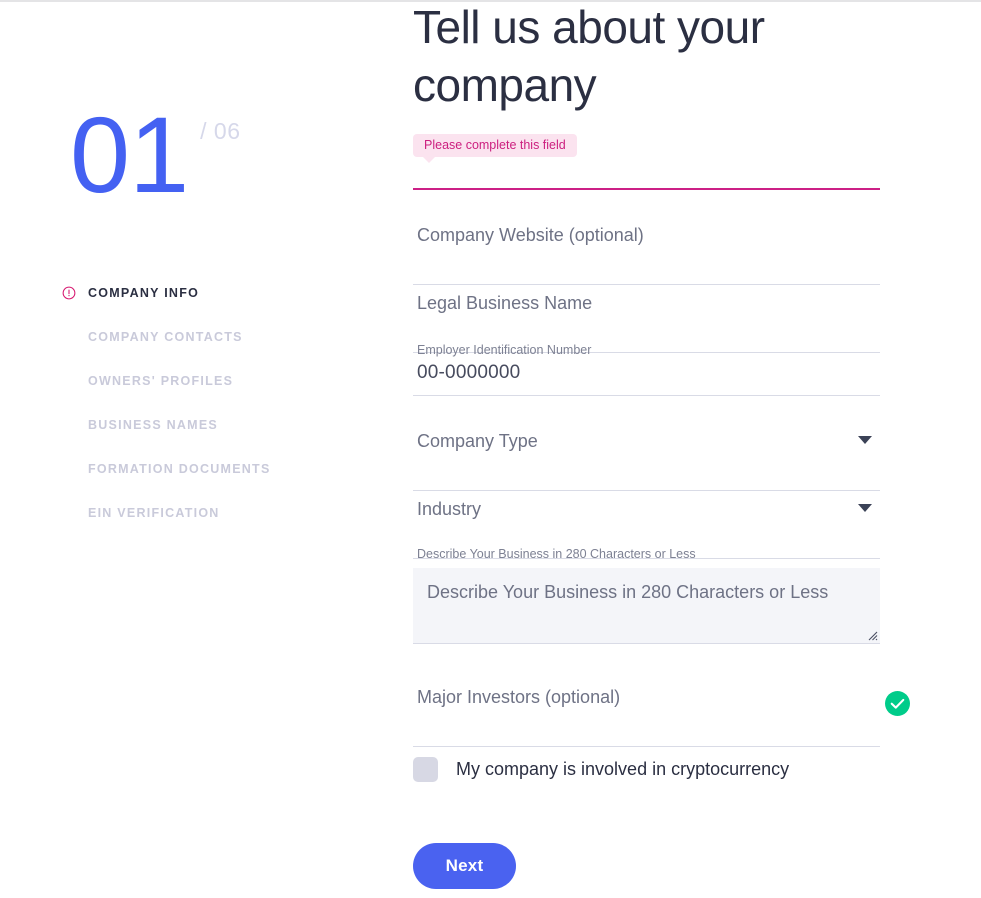 Image resolution: width=981 pixels, height=898 pixels. Describe the element at coordinates (530, 235) in the screenshot. I see `company-website-placeholder: Company Website (optional)` at that location.